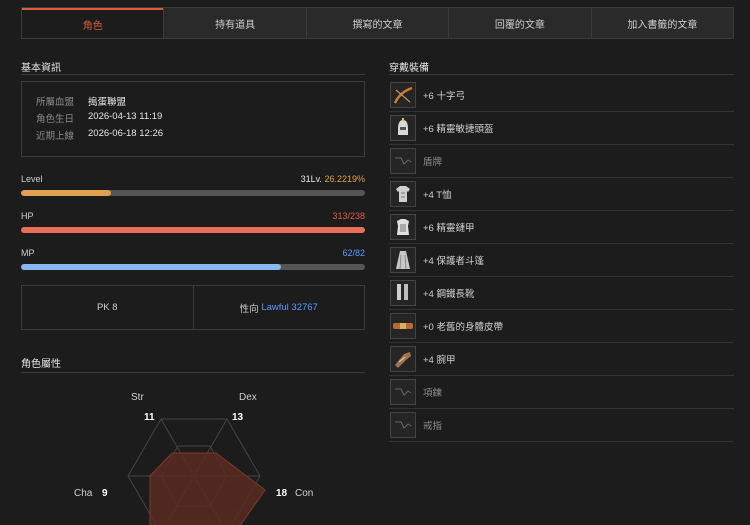 This screenshot has height=525, width=750. I want to click on equip-name: 戒指, so click(433, 426).